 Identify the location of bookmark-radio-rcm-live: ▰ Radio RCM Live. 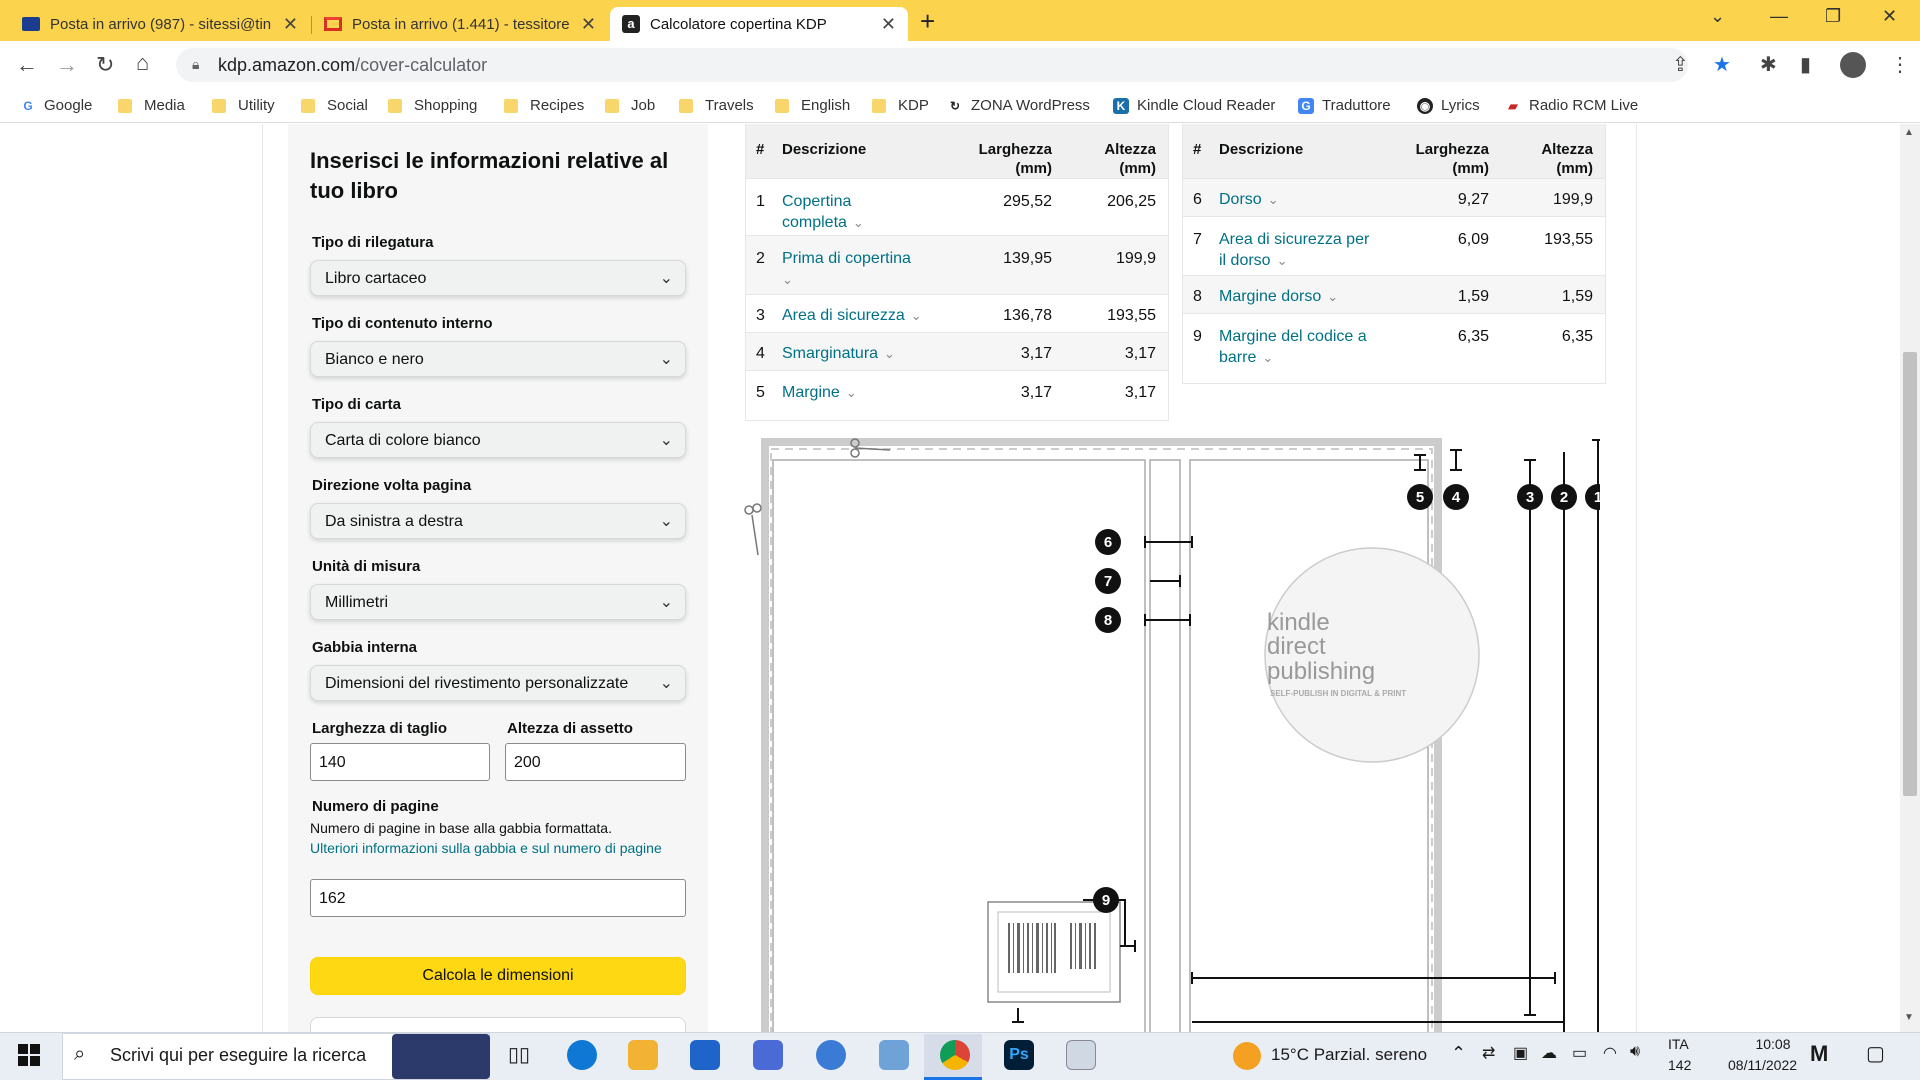
(1571, 105).